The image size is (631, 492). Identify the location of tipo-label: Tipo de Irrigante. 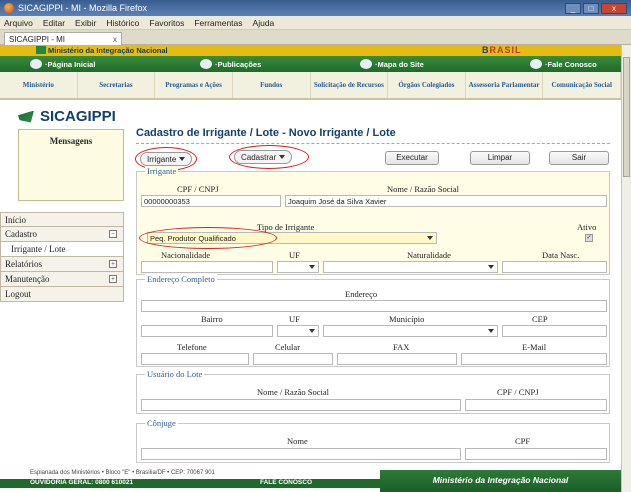
(286, 227).